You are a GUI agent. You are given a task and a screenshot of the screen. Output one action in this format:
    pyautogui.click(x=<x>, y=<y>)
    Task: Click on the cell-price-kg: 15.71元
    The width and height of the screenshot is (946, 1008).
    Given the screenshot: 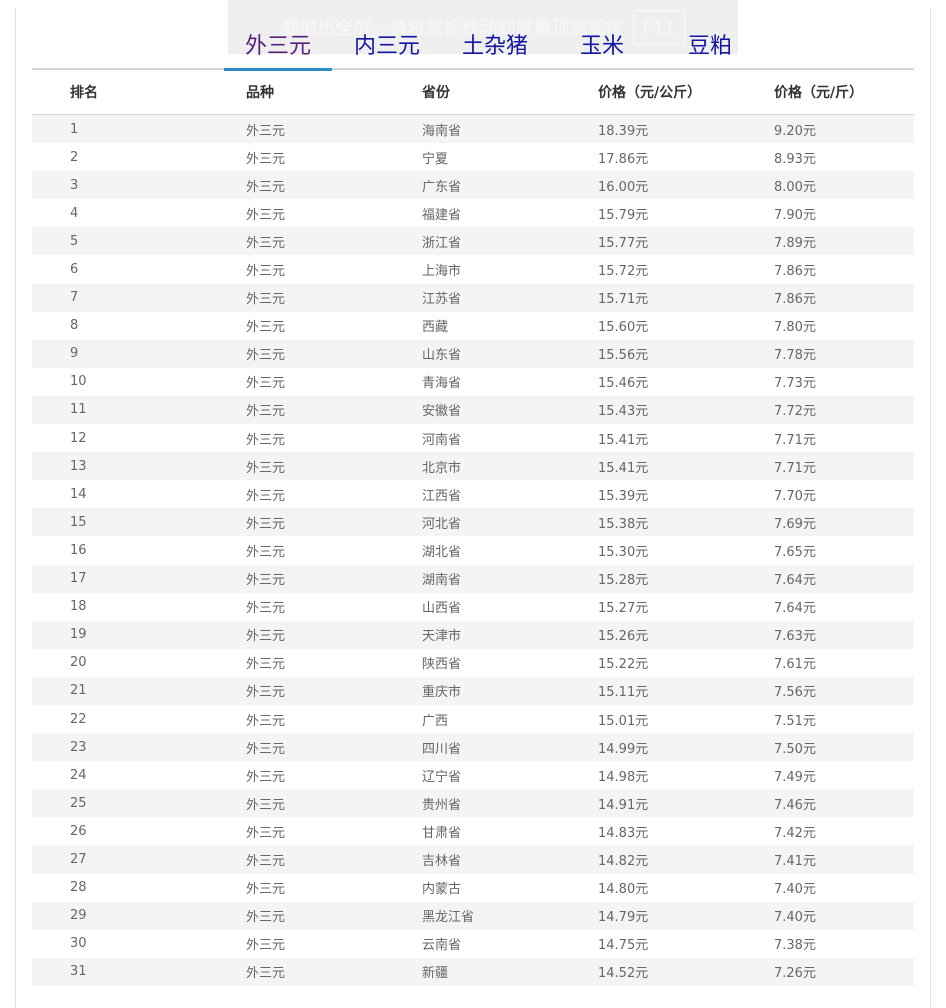 What is the action you would take?
    pyautogui.click(x=623, y=300)
    